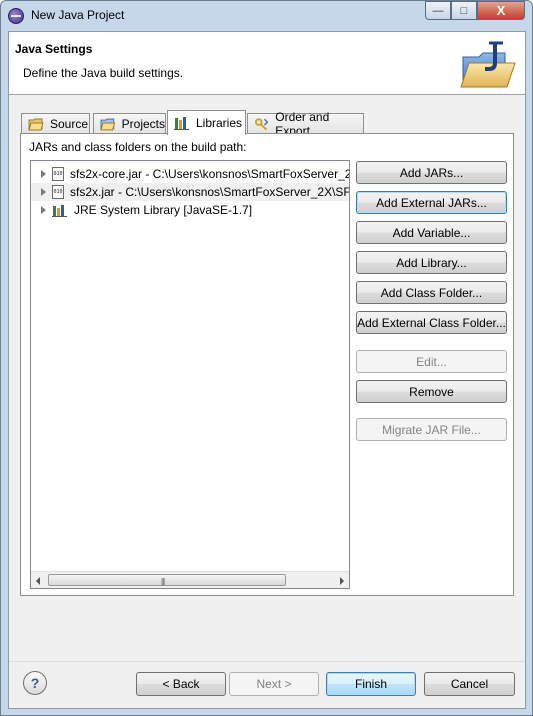  Describe the element at coordinates (103, 73) in the screenshot. I see `page-description: Define the Java build settings.` at that location.